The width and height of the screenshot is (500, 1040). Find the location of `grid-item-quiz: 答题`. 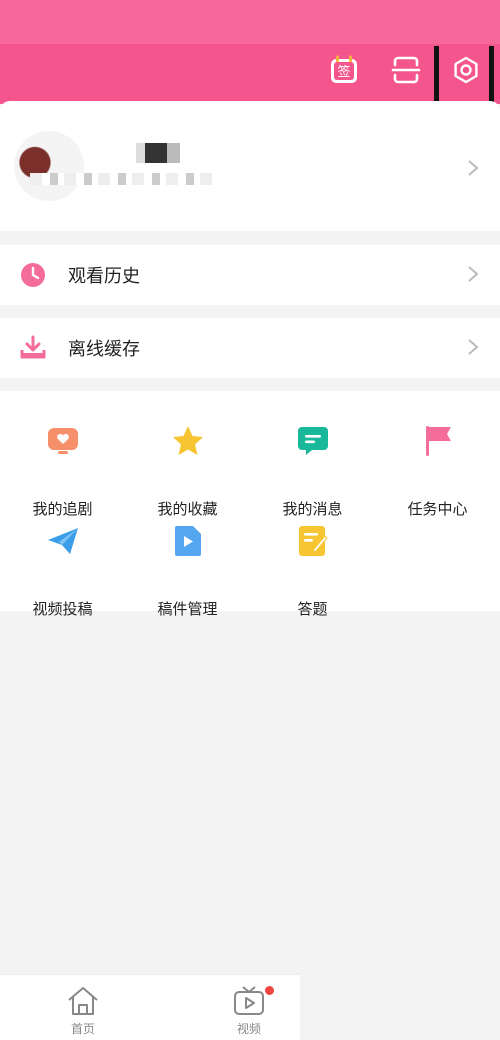

grid-item-quiz: 答题 is located at coordinates (312, 571).